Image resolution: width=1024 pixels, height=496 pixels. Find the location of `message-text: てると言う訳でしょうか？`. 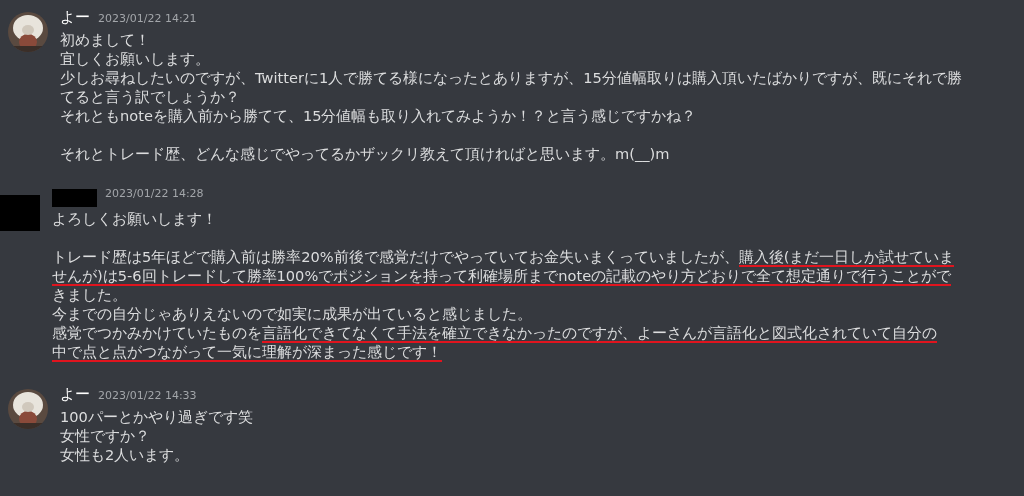

message-text: てると言う訳でしょうか？ is located at coordinates (150, 96).